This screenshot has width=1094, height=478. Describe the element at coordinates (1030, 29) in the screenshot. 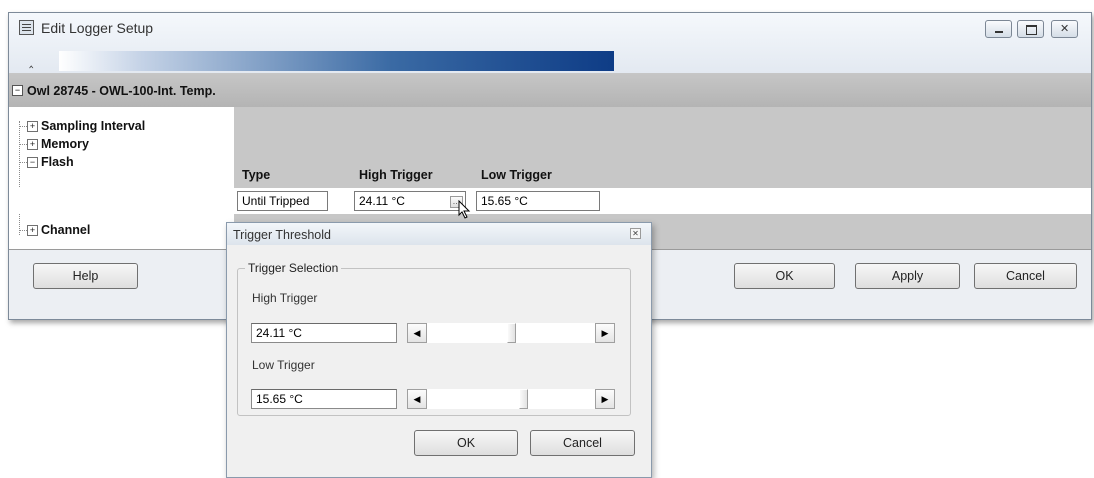

I see `maximize-button` at that location.